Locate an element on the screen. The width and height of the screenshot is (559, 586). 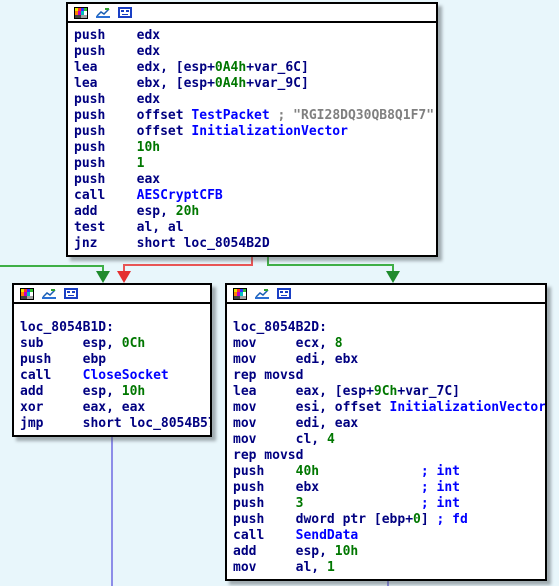
disasm-line: push offset InitializationVector is located at coordinates (255, 132).